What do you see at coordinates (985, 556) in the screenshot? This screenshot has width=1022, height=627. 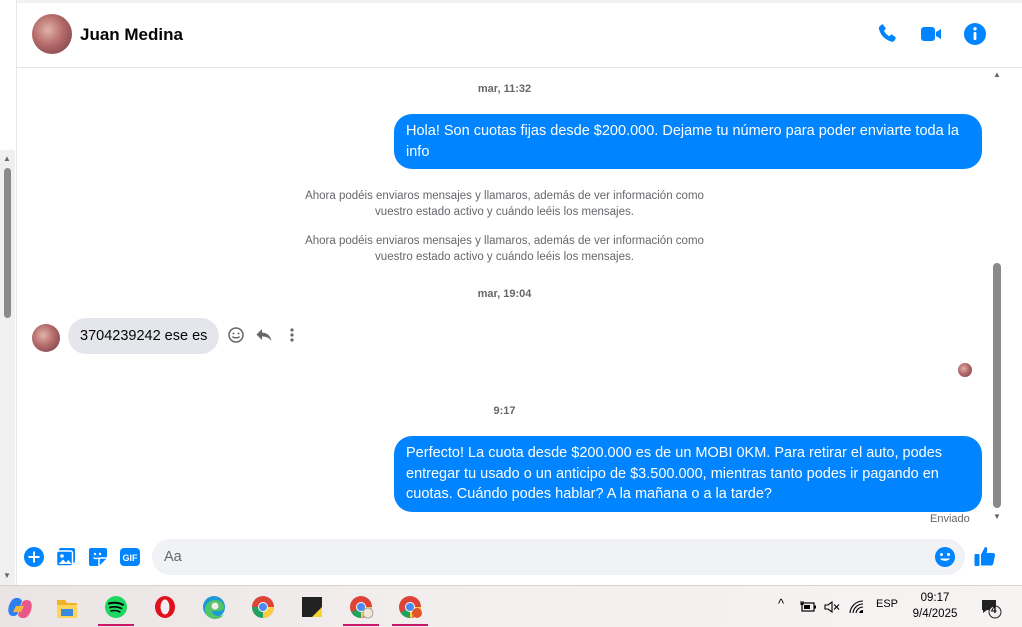 I see `like-thumbs-up-icon` at bounding box center [985, 556].